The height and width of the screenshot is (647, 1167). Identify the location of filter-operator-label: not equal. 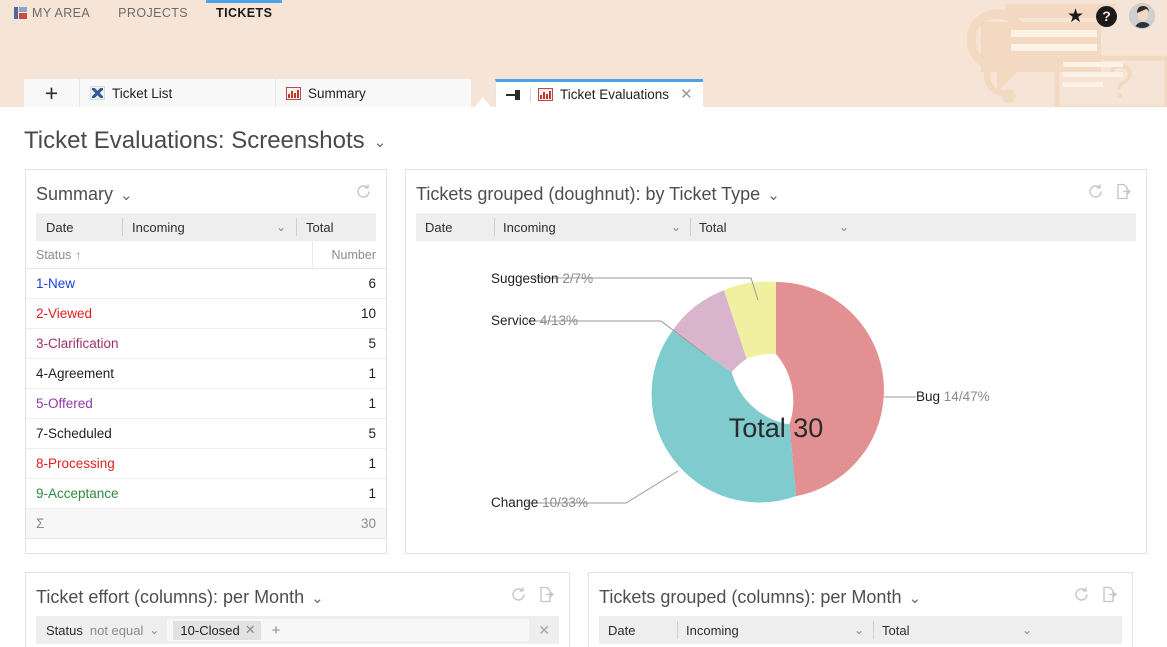
(120, 630).